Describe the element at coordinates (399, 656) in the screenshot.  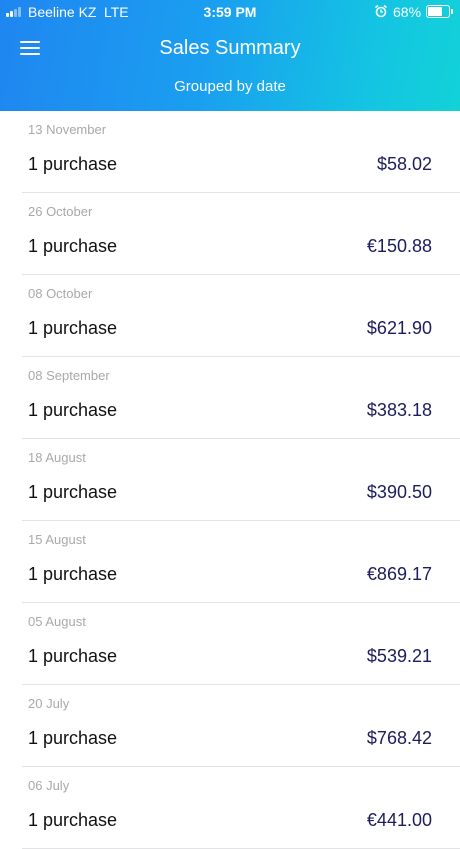
I see `item-amount: $539.21` at that location.